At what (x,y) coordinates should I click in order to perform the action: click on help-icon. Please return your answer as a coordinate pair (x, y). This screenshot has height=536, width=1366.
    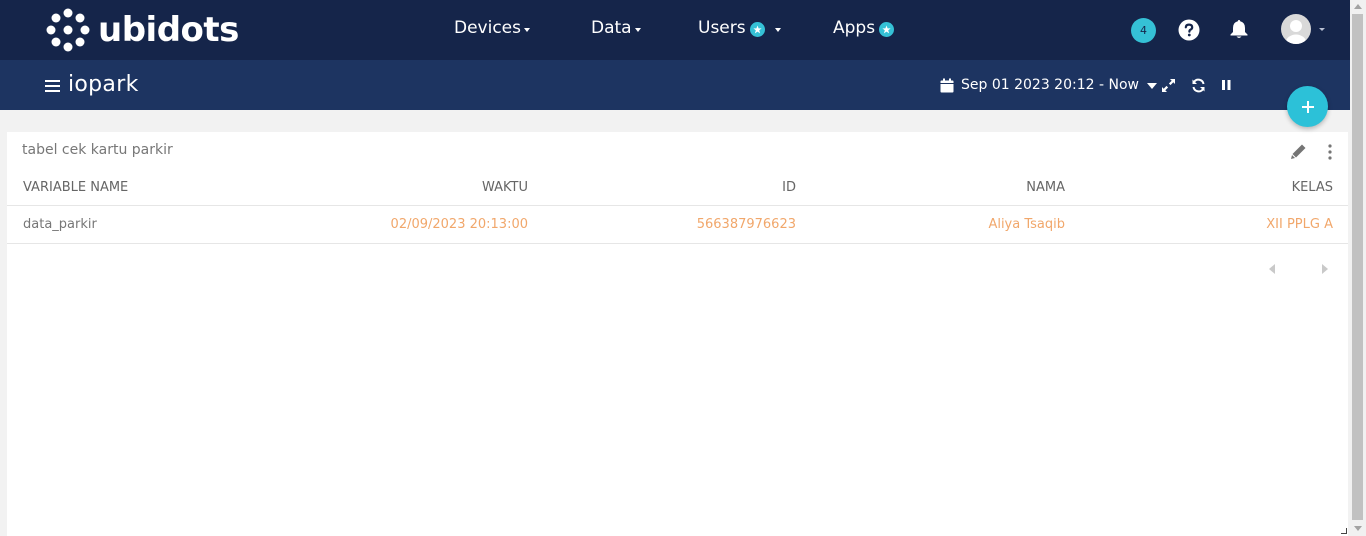
    Looking at the image, I should click on (1189, 30).